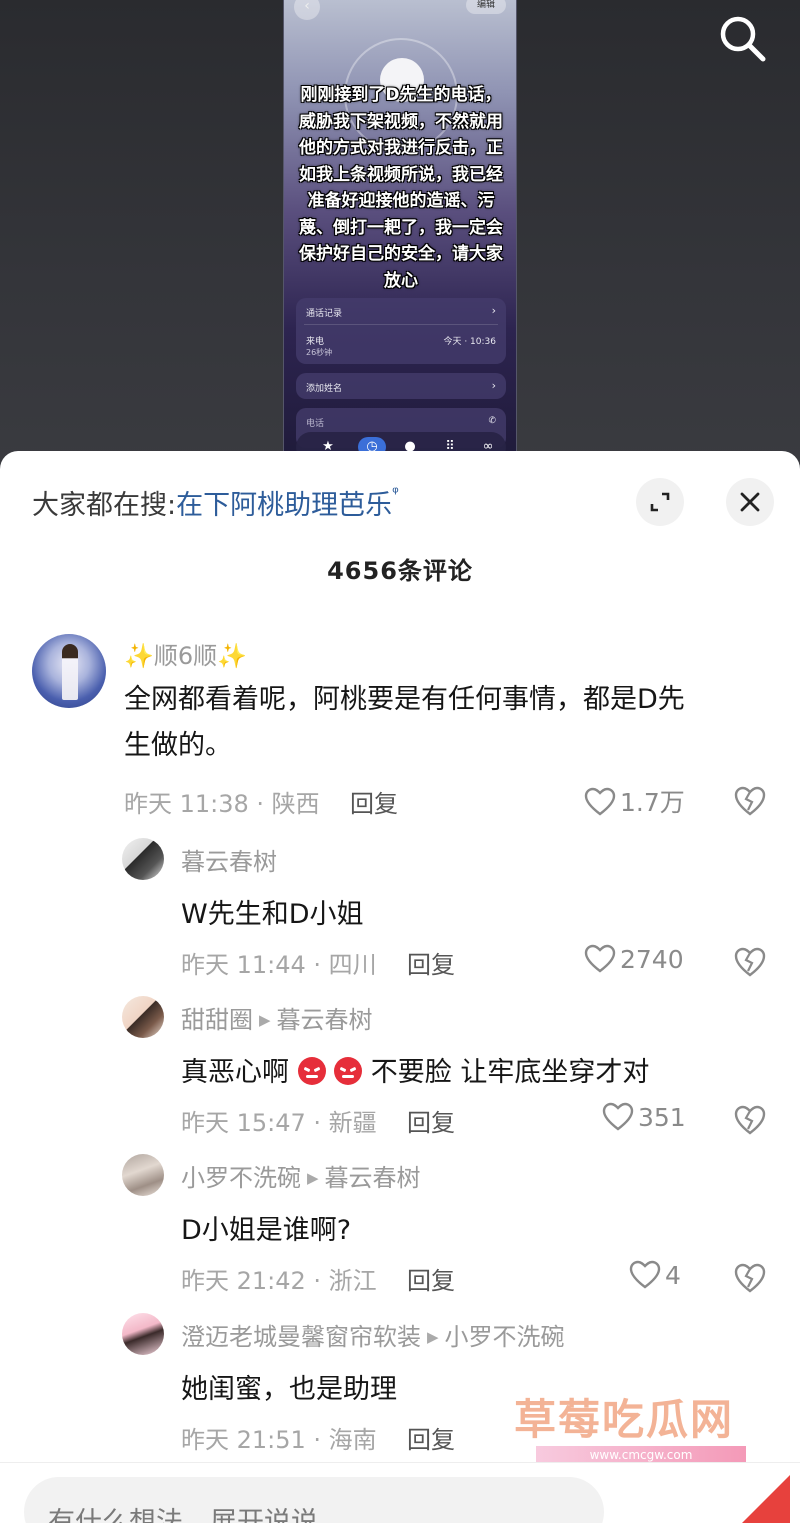 This screenshot has height=1523, width=800. Describe the element at coordinates (324, 389) in the screenshot. I see `phone-add-name-label: 添加姓名` at that location.